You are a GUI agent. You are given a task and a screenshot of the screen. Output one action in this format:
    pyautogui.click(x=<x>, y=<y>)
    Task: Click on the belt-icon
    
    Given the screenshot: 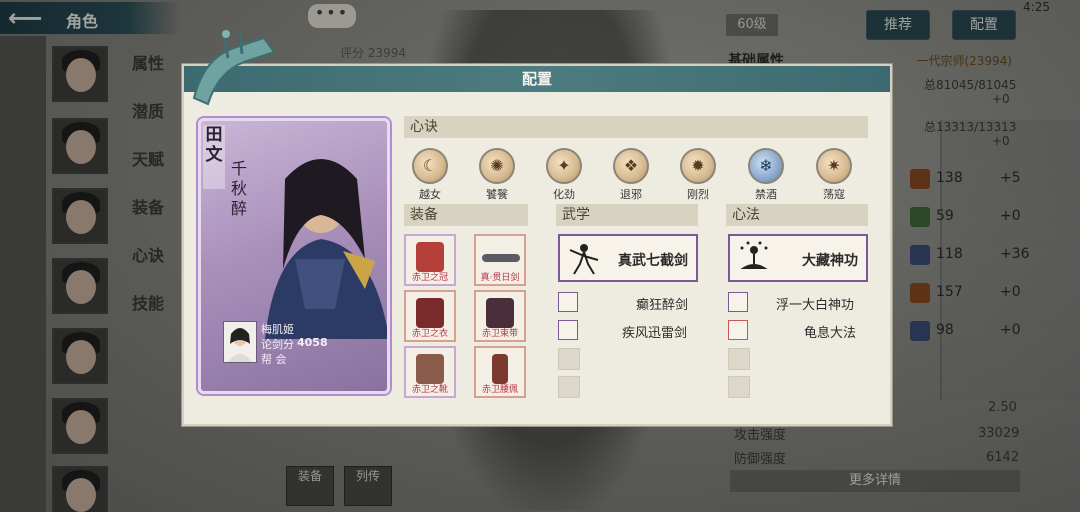 What is the action you would take?
    pyautogui.click(x=500, y=313)
    